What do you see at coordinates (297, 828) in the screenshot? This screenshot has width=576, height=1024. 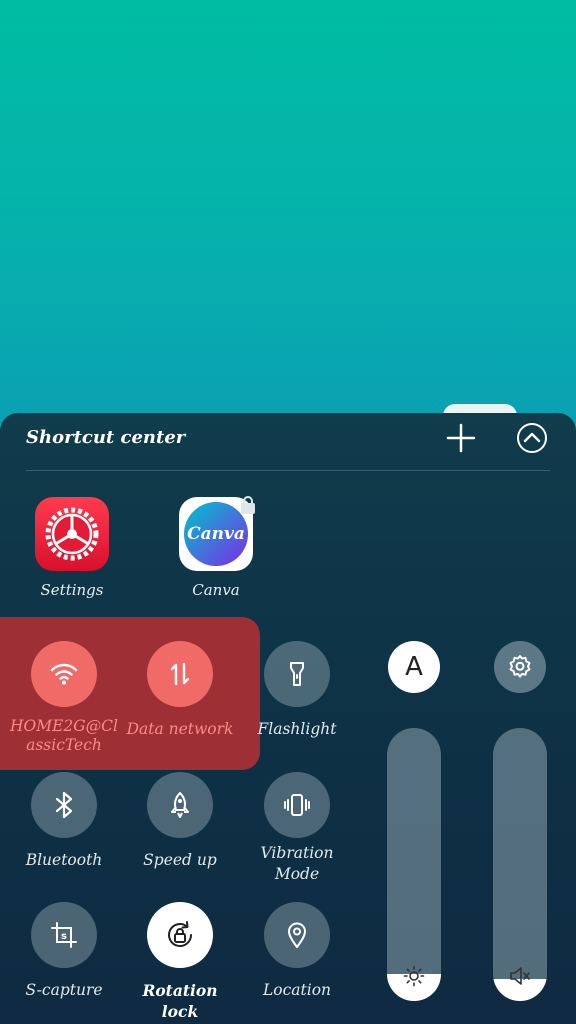 I see `toggle-vibration-mode: Vibration Mode` at bounding box center [297, 828].